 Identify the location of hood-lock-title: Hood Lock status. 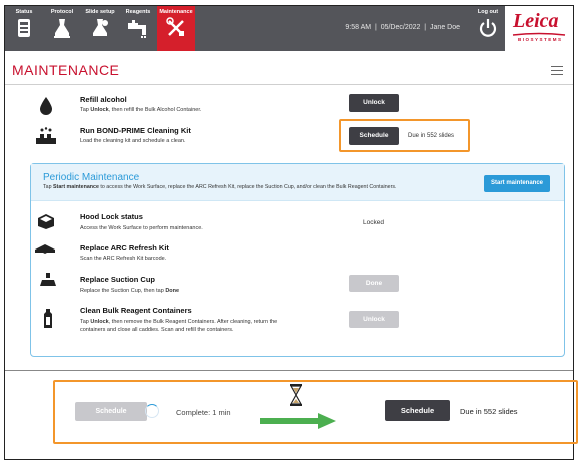
(111, 216).